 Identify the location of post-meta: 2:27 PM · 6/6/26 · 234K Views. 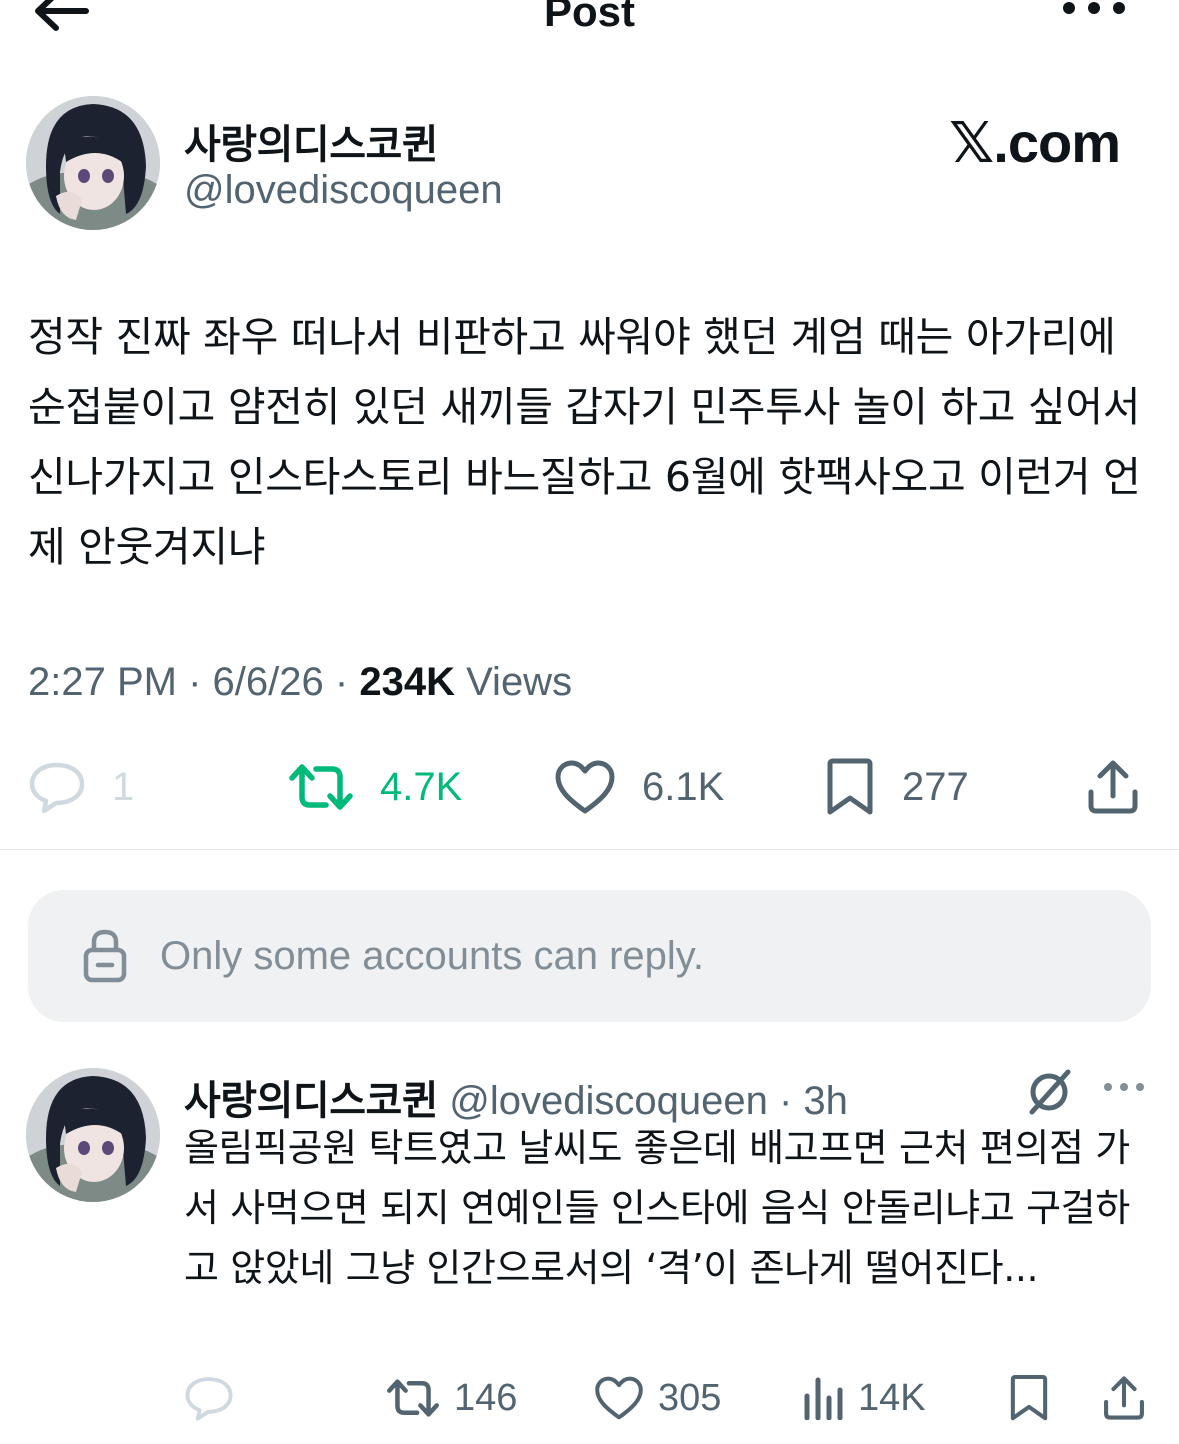
(300, 682).